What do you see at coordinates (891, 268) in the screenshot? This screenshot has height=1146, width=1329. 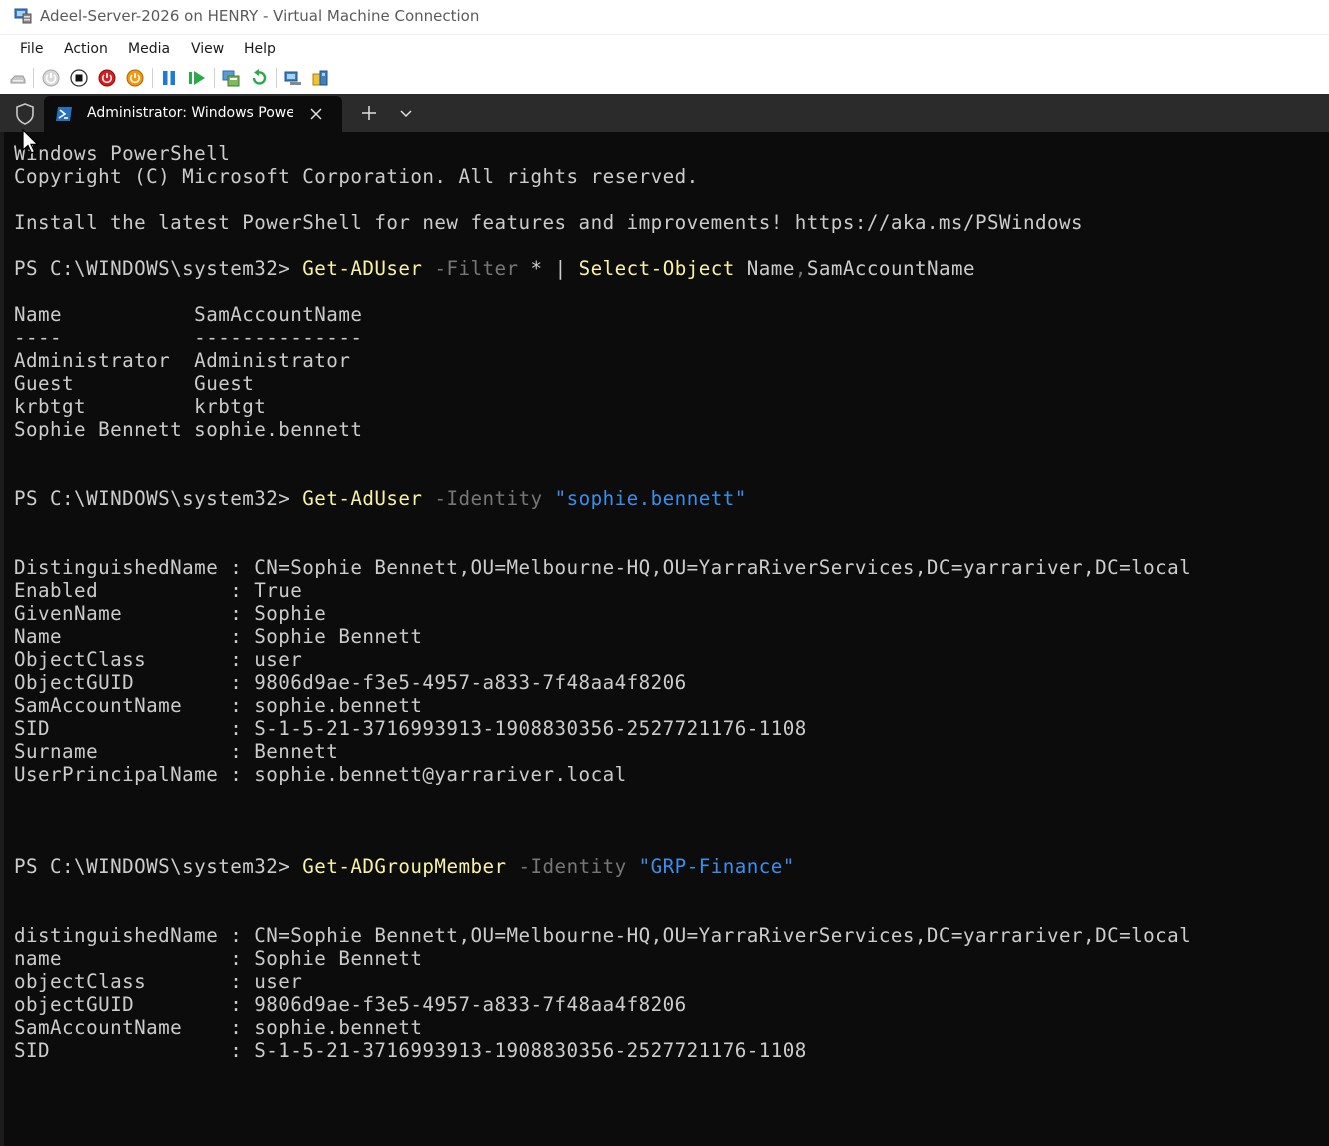 I see `select-arg: SamAccountName` at bounding box center [891, 268].